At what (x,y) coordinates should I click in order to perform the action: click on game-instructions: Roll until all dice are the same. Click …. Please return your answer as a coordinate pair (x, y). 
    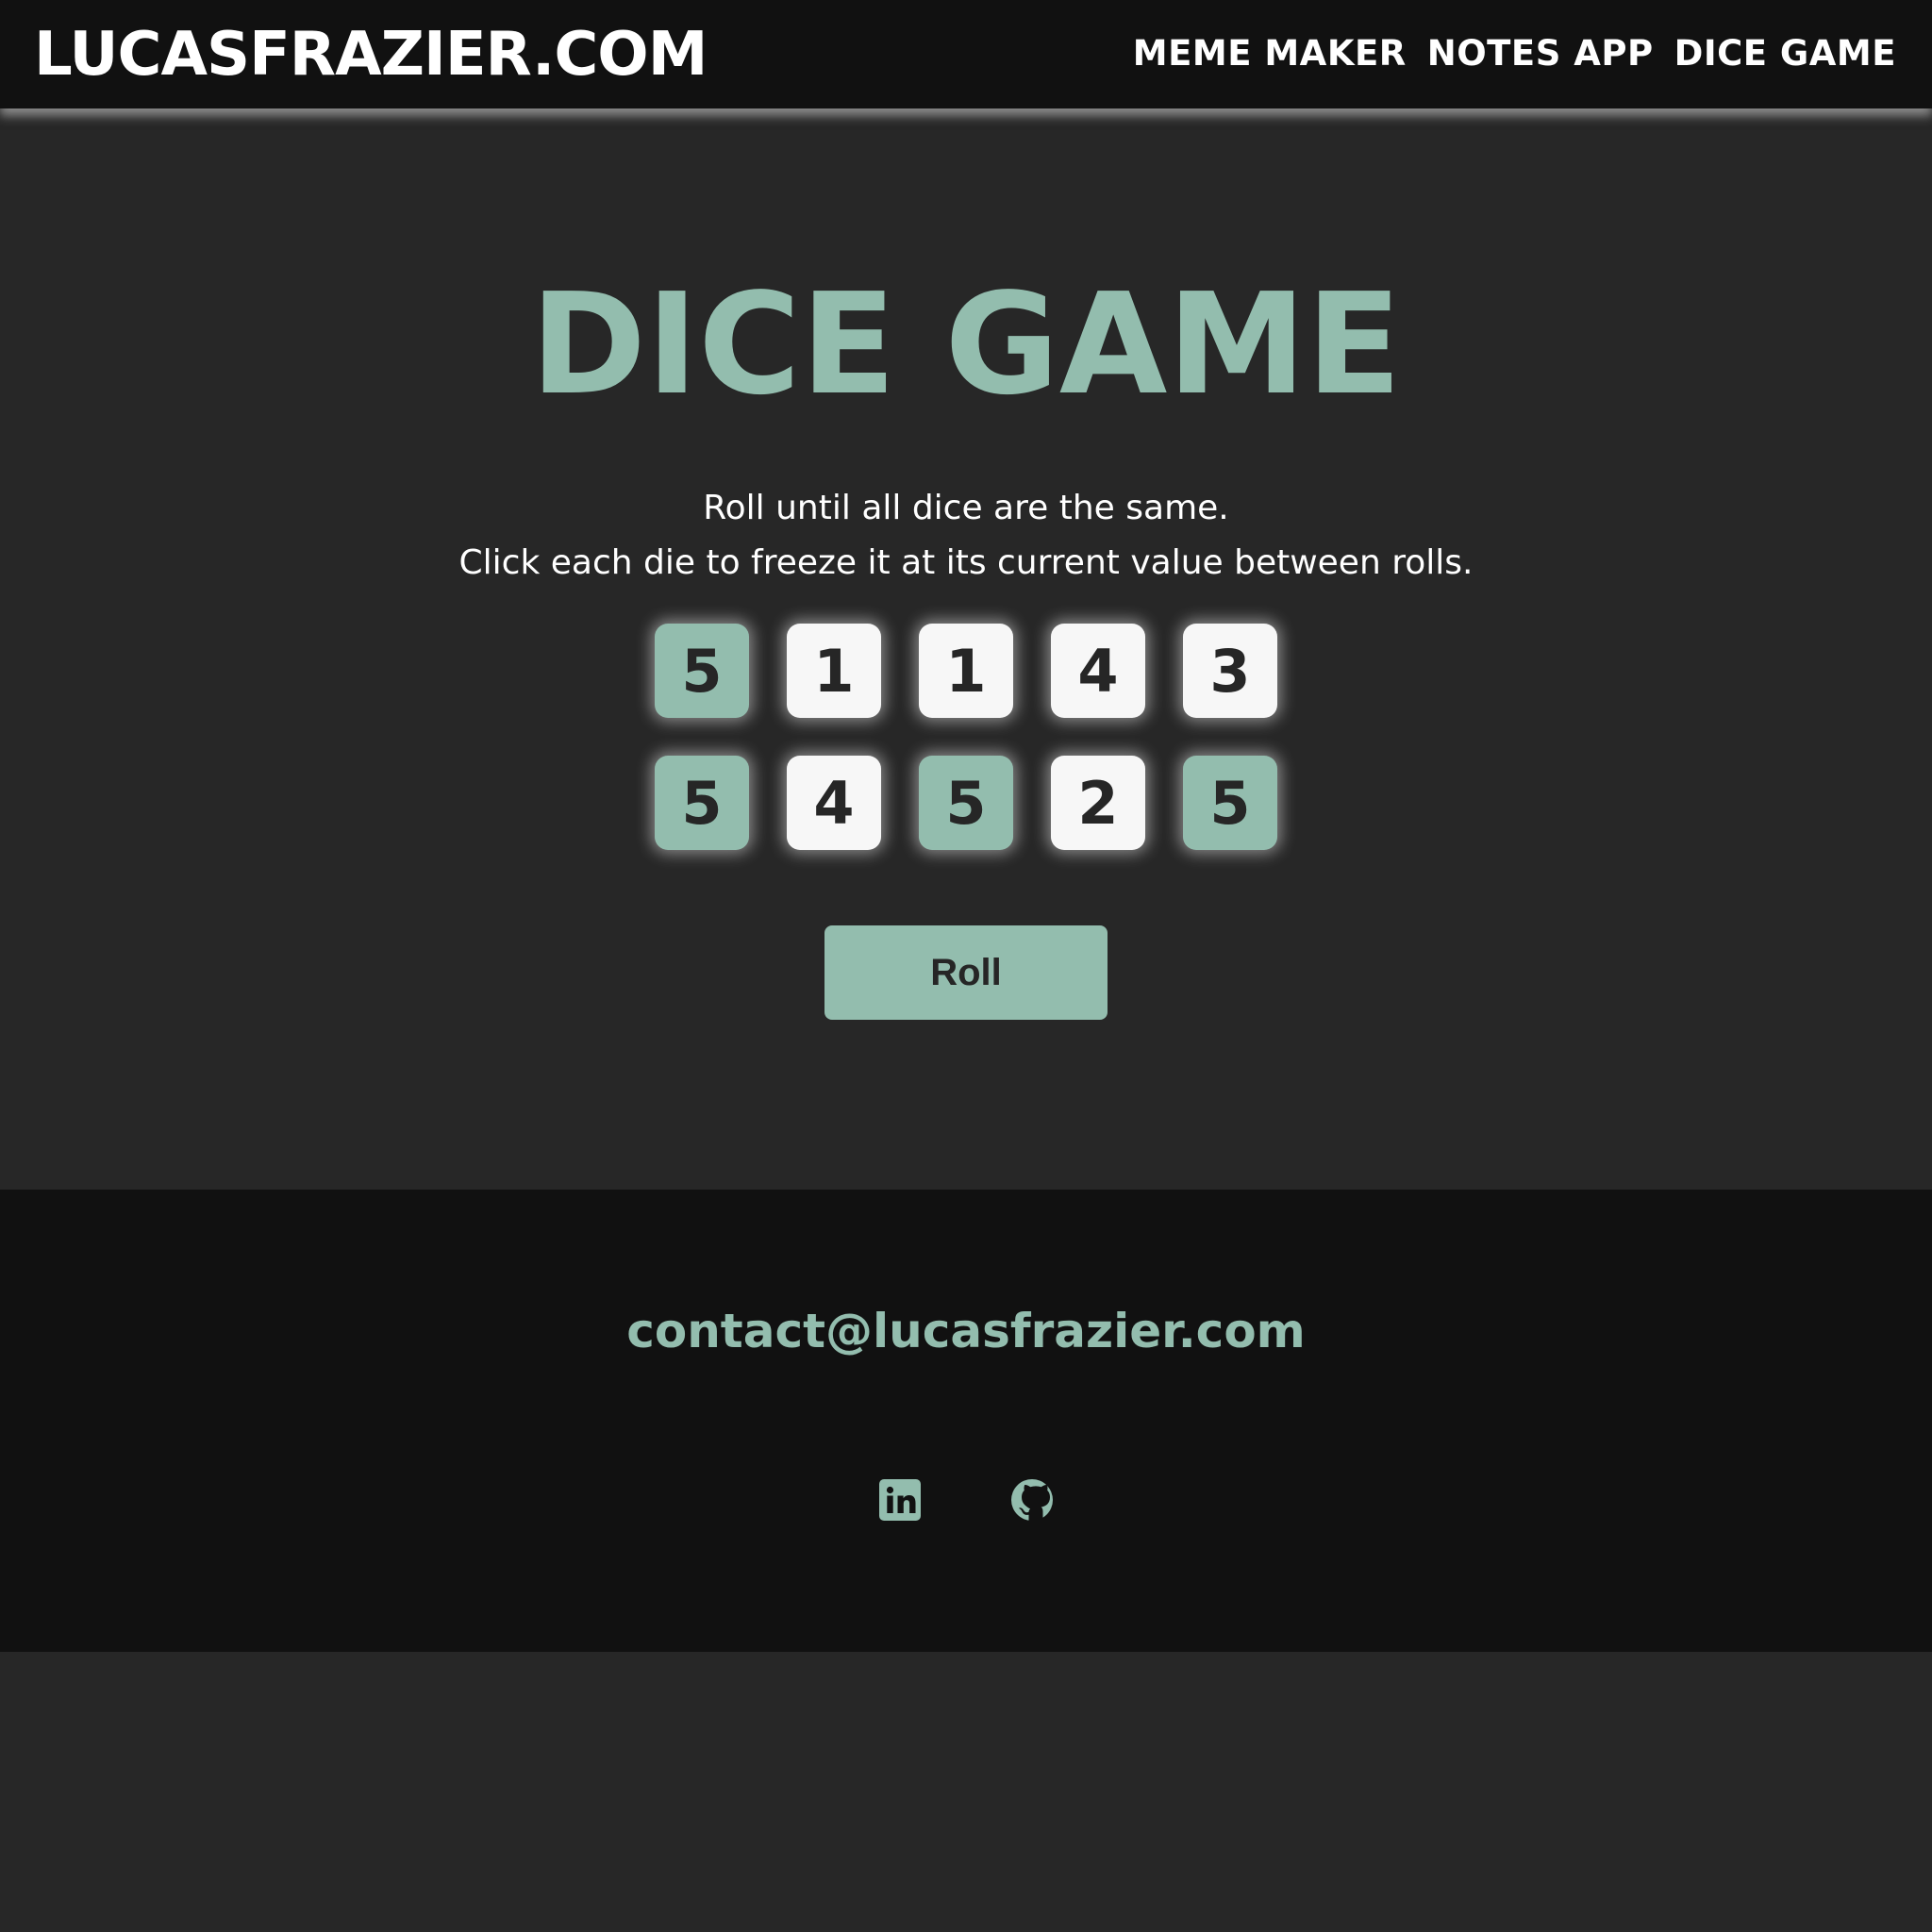
    Looking at the image, I should click on (966, 536).